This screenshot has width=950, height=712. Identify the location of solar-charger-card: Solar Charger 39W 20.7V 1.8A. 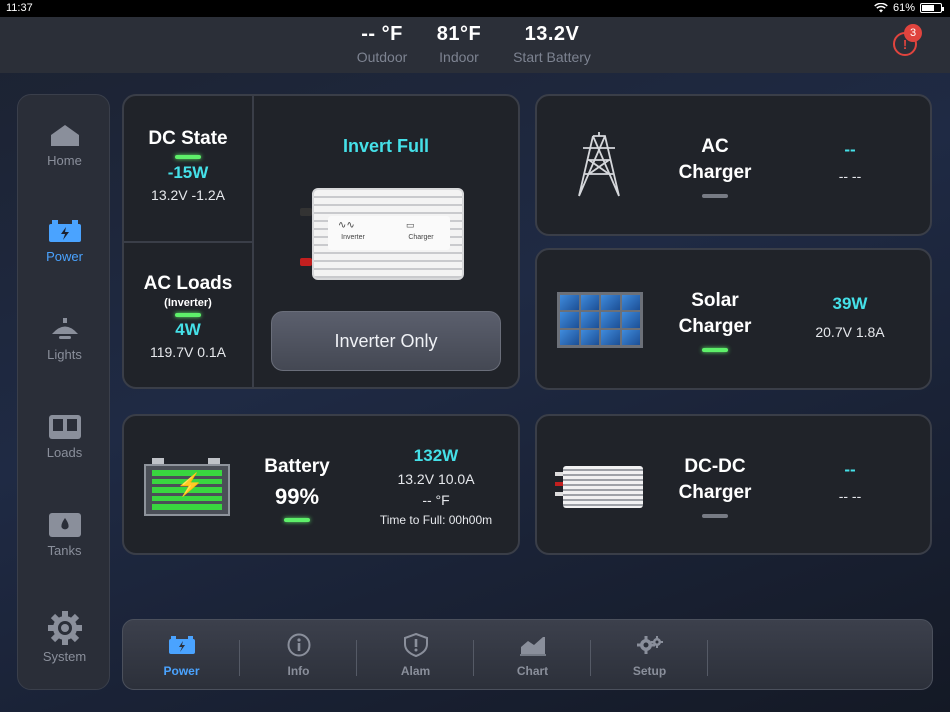
(733, 319).